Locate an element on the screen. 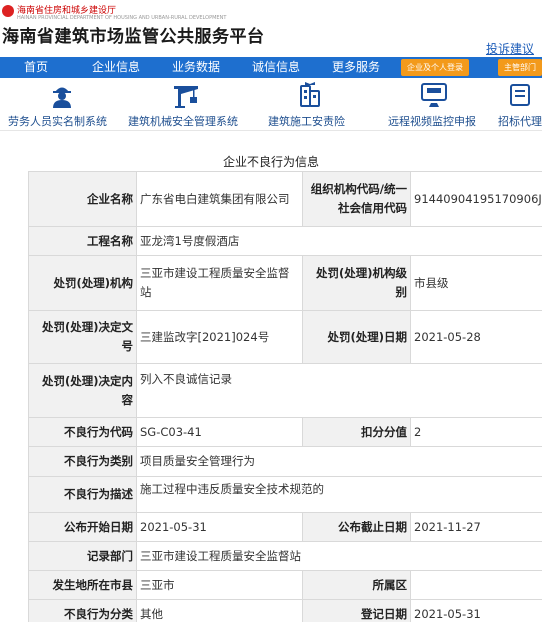 The image size is (542, 622). service-construction-insurance: 建筑施工安责险 is located at coordinates (312, 105).